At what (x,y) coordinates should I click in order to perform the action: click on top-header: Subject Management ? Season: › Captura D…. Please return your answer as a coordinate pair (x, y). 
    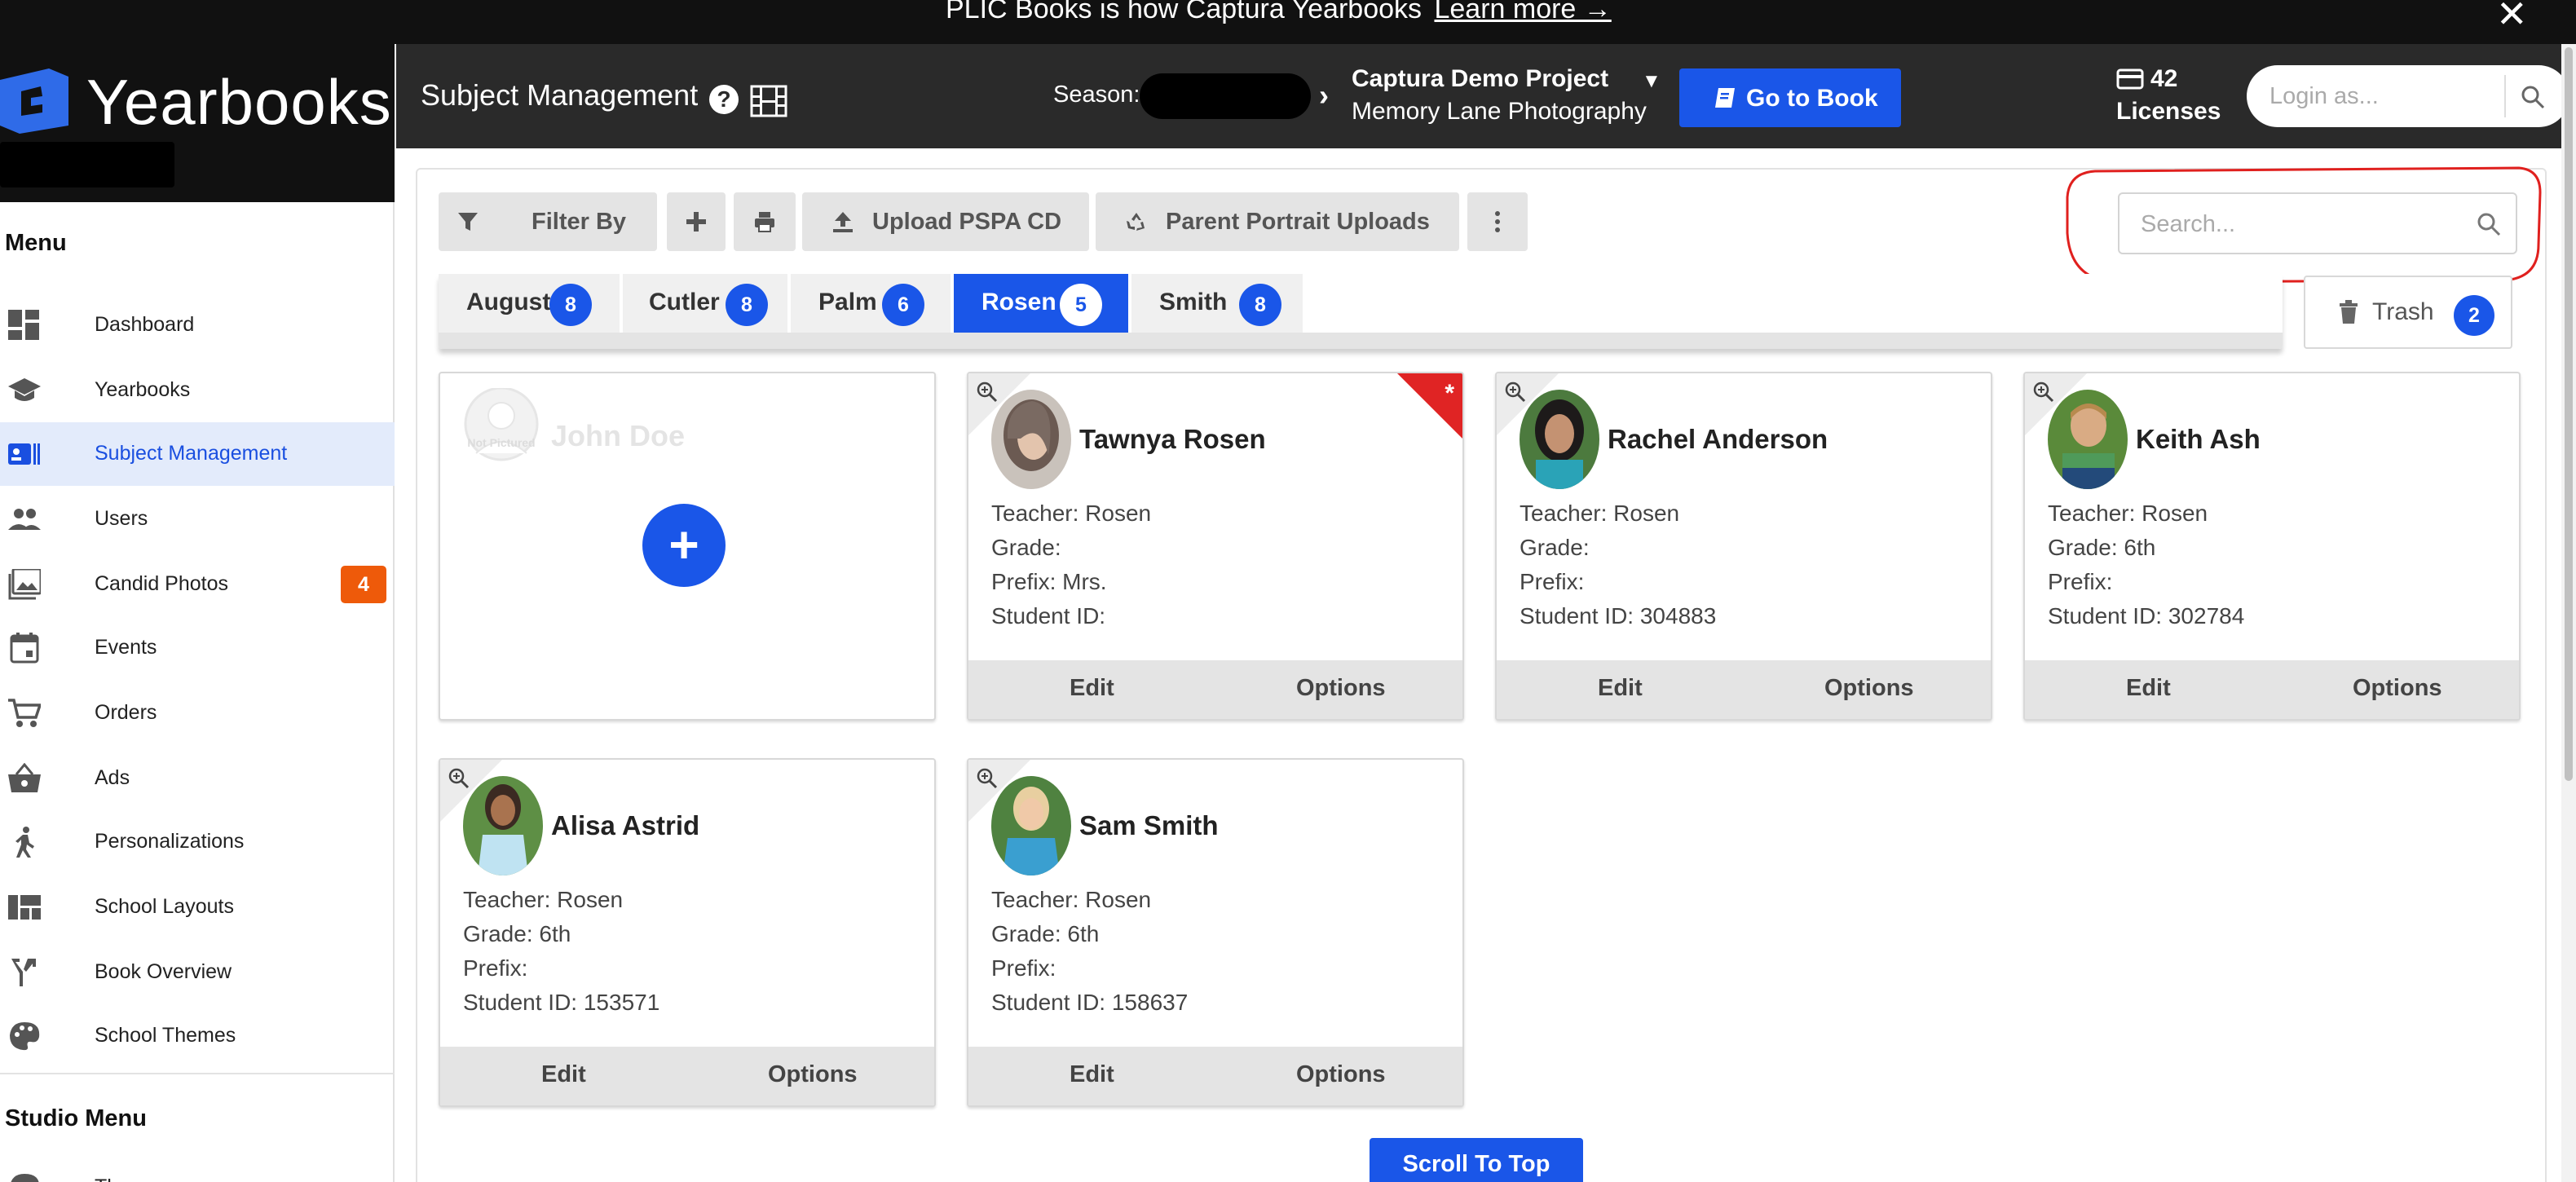
    Looking at the image, I should click on (1486, 96).